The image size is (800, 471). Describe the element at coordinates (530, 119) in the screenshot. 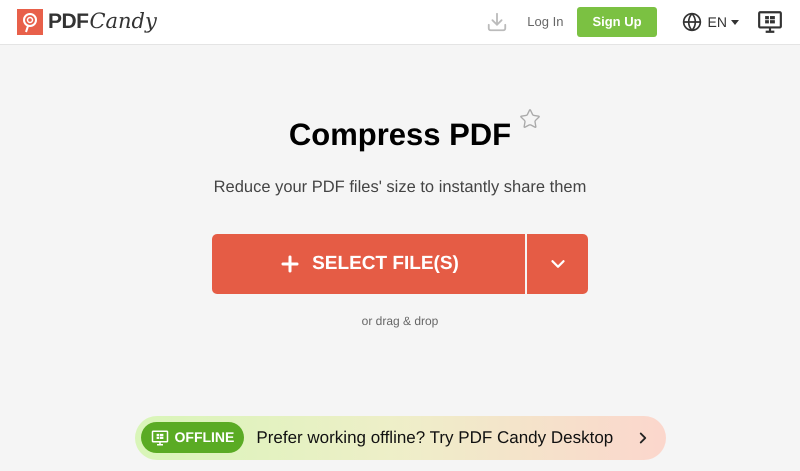

I see `star-icon` at that location.